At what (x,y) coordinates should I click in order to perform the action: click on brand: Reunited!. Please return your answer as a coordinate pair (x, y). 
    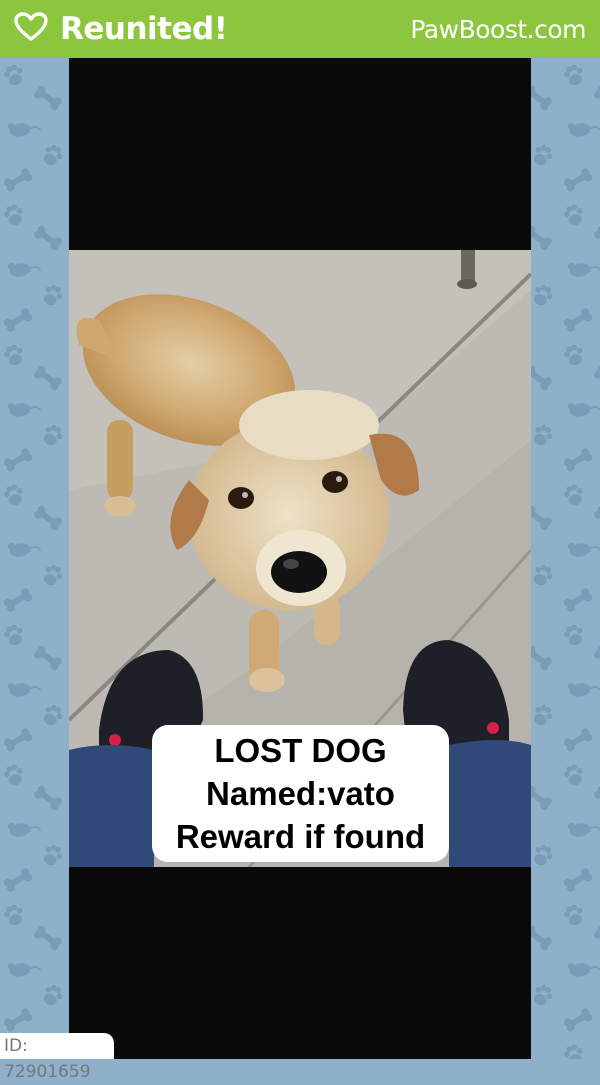
    Looking at the image, I should click on (121, 29).